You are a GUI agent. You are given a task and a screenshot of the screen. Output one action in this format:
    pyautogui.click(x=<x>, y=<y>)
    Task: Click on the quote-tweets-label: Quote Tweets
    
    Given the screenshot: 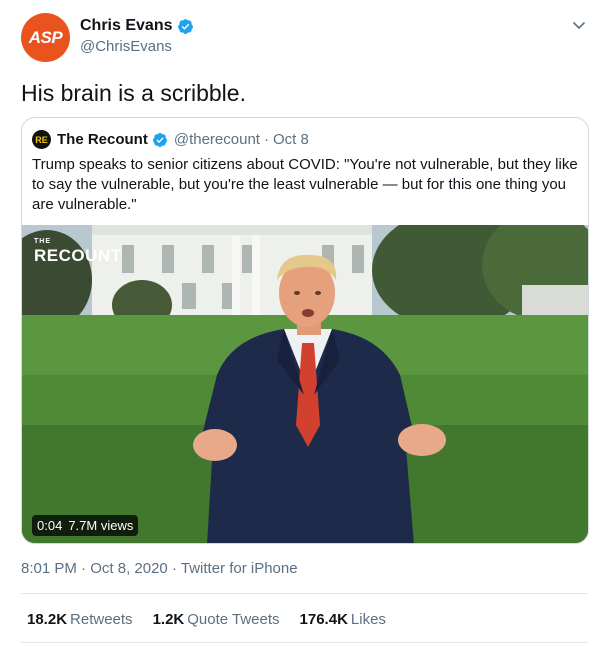 What is the action you would take?
    pyautogui.click(x=233, y=619)
    